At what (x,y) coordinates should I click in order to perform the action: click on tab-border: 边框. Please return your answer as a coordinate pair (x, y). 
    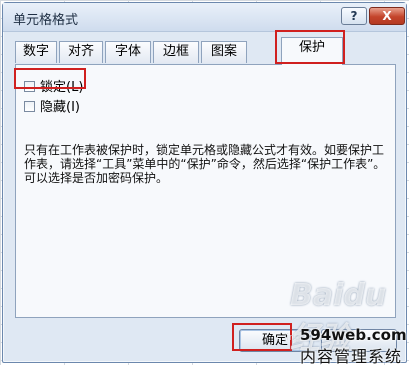
    Looking at the image, I should click on (176, 52).